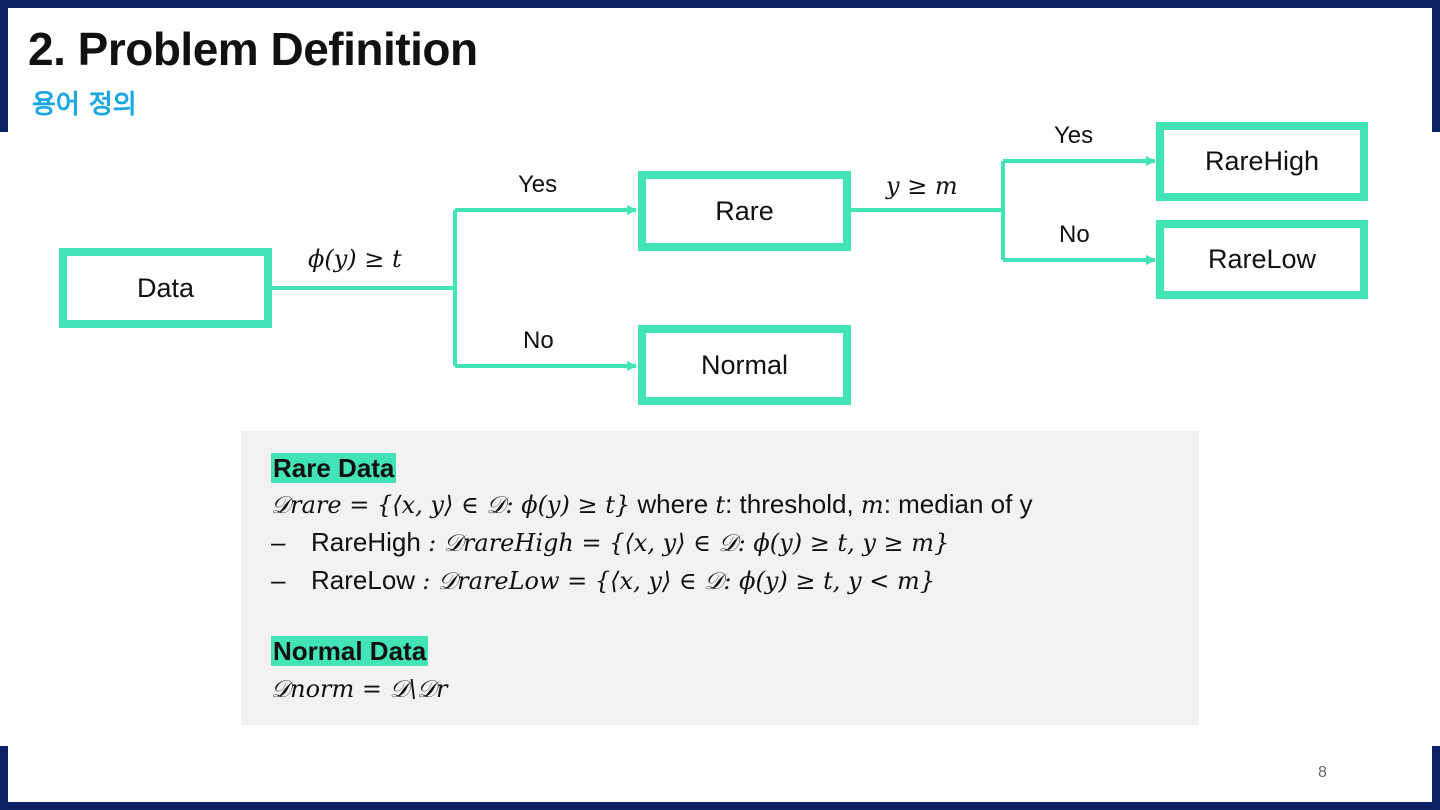  I want to click on threshold-description: : threshold,, so click(793, 504).